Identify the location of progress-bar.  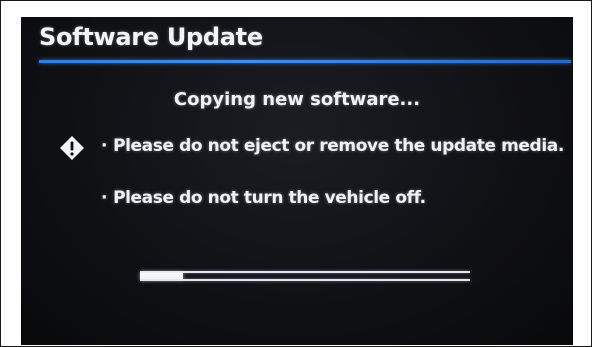
(305, 276).